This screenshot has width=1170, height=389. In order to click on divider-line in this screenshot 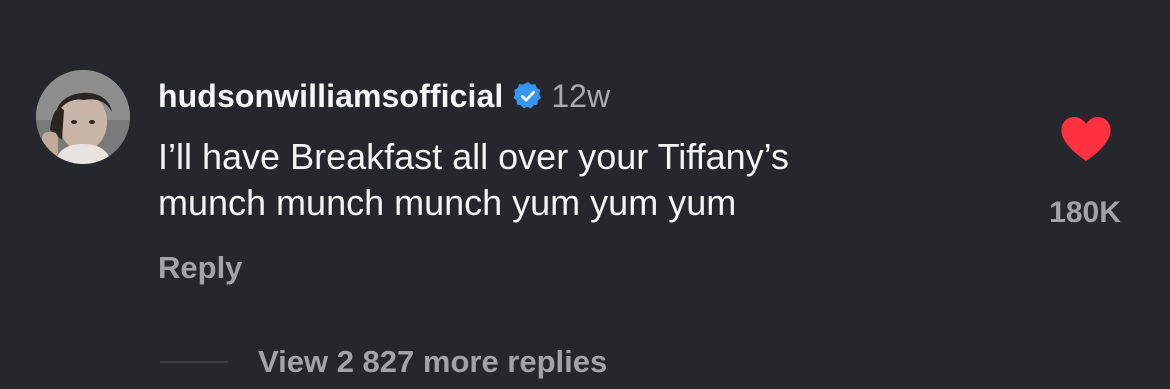, I will do `click(194, 362)`.